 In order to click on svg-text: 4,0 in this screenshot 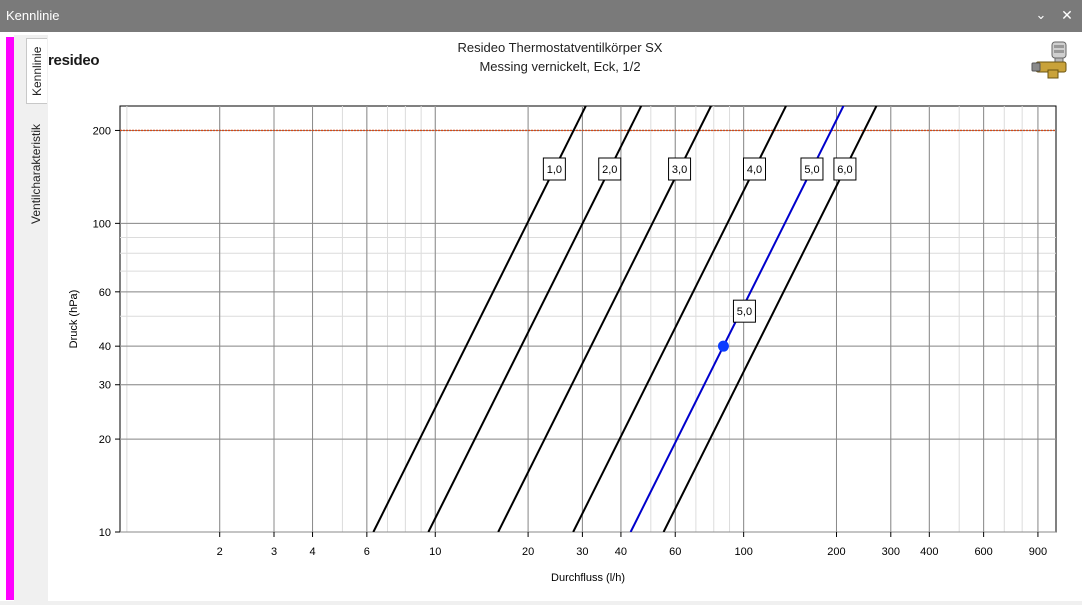, I will do `click(754, 170)`.